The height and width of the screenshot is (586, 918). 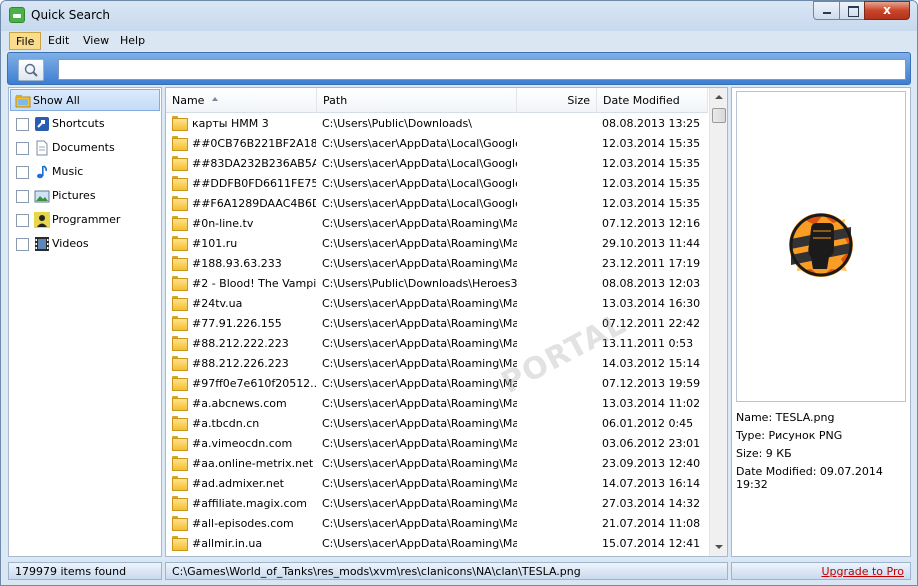 What do you see at coordinates (651, 483) in the screenshot?
I see `cell-date-modified: 14.07.2013 16:14` at bounding box center [651, 483].